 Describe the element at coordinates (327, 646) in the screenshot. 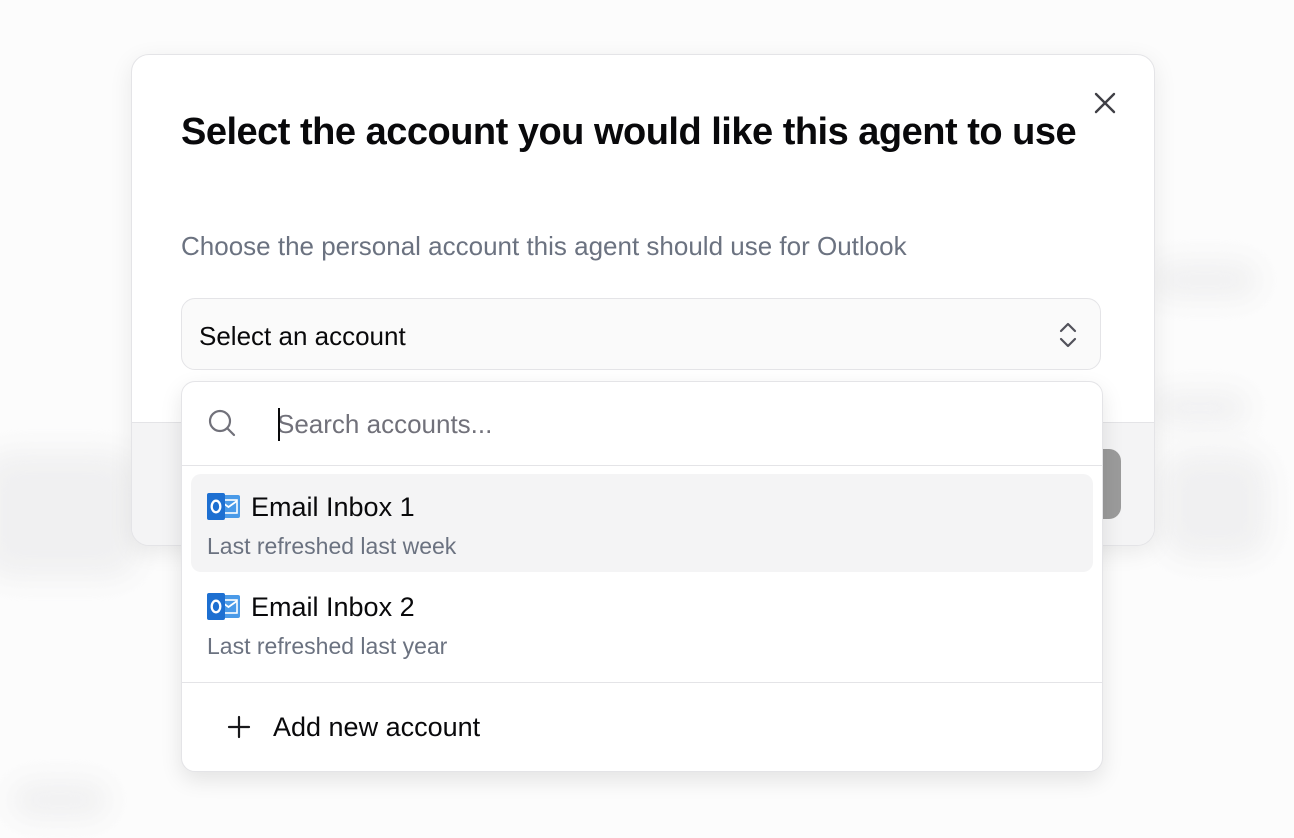

I see `account-option-last-refreshed: Last refreshed last year` at that location.